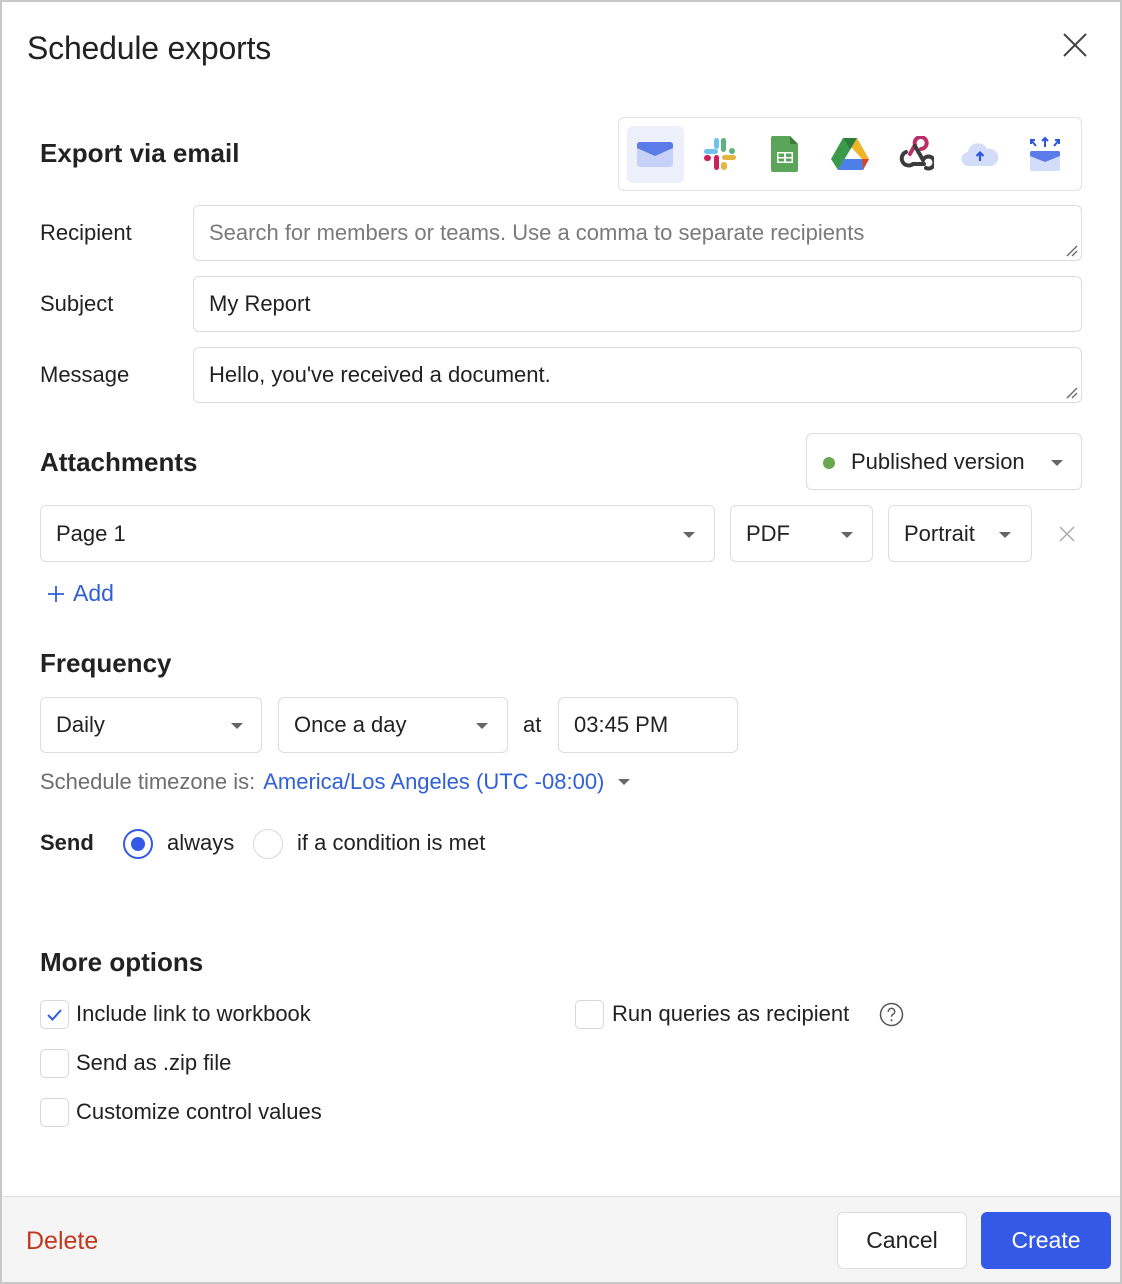 The width and height of the screenshot is (1122, 1284). I want to click on cloud-upload-icon, so click(980, 155).